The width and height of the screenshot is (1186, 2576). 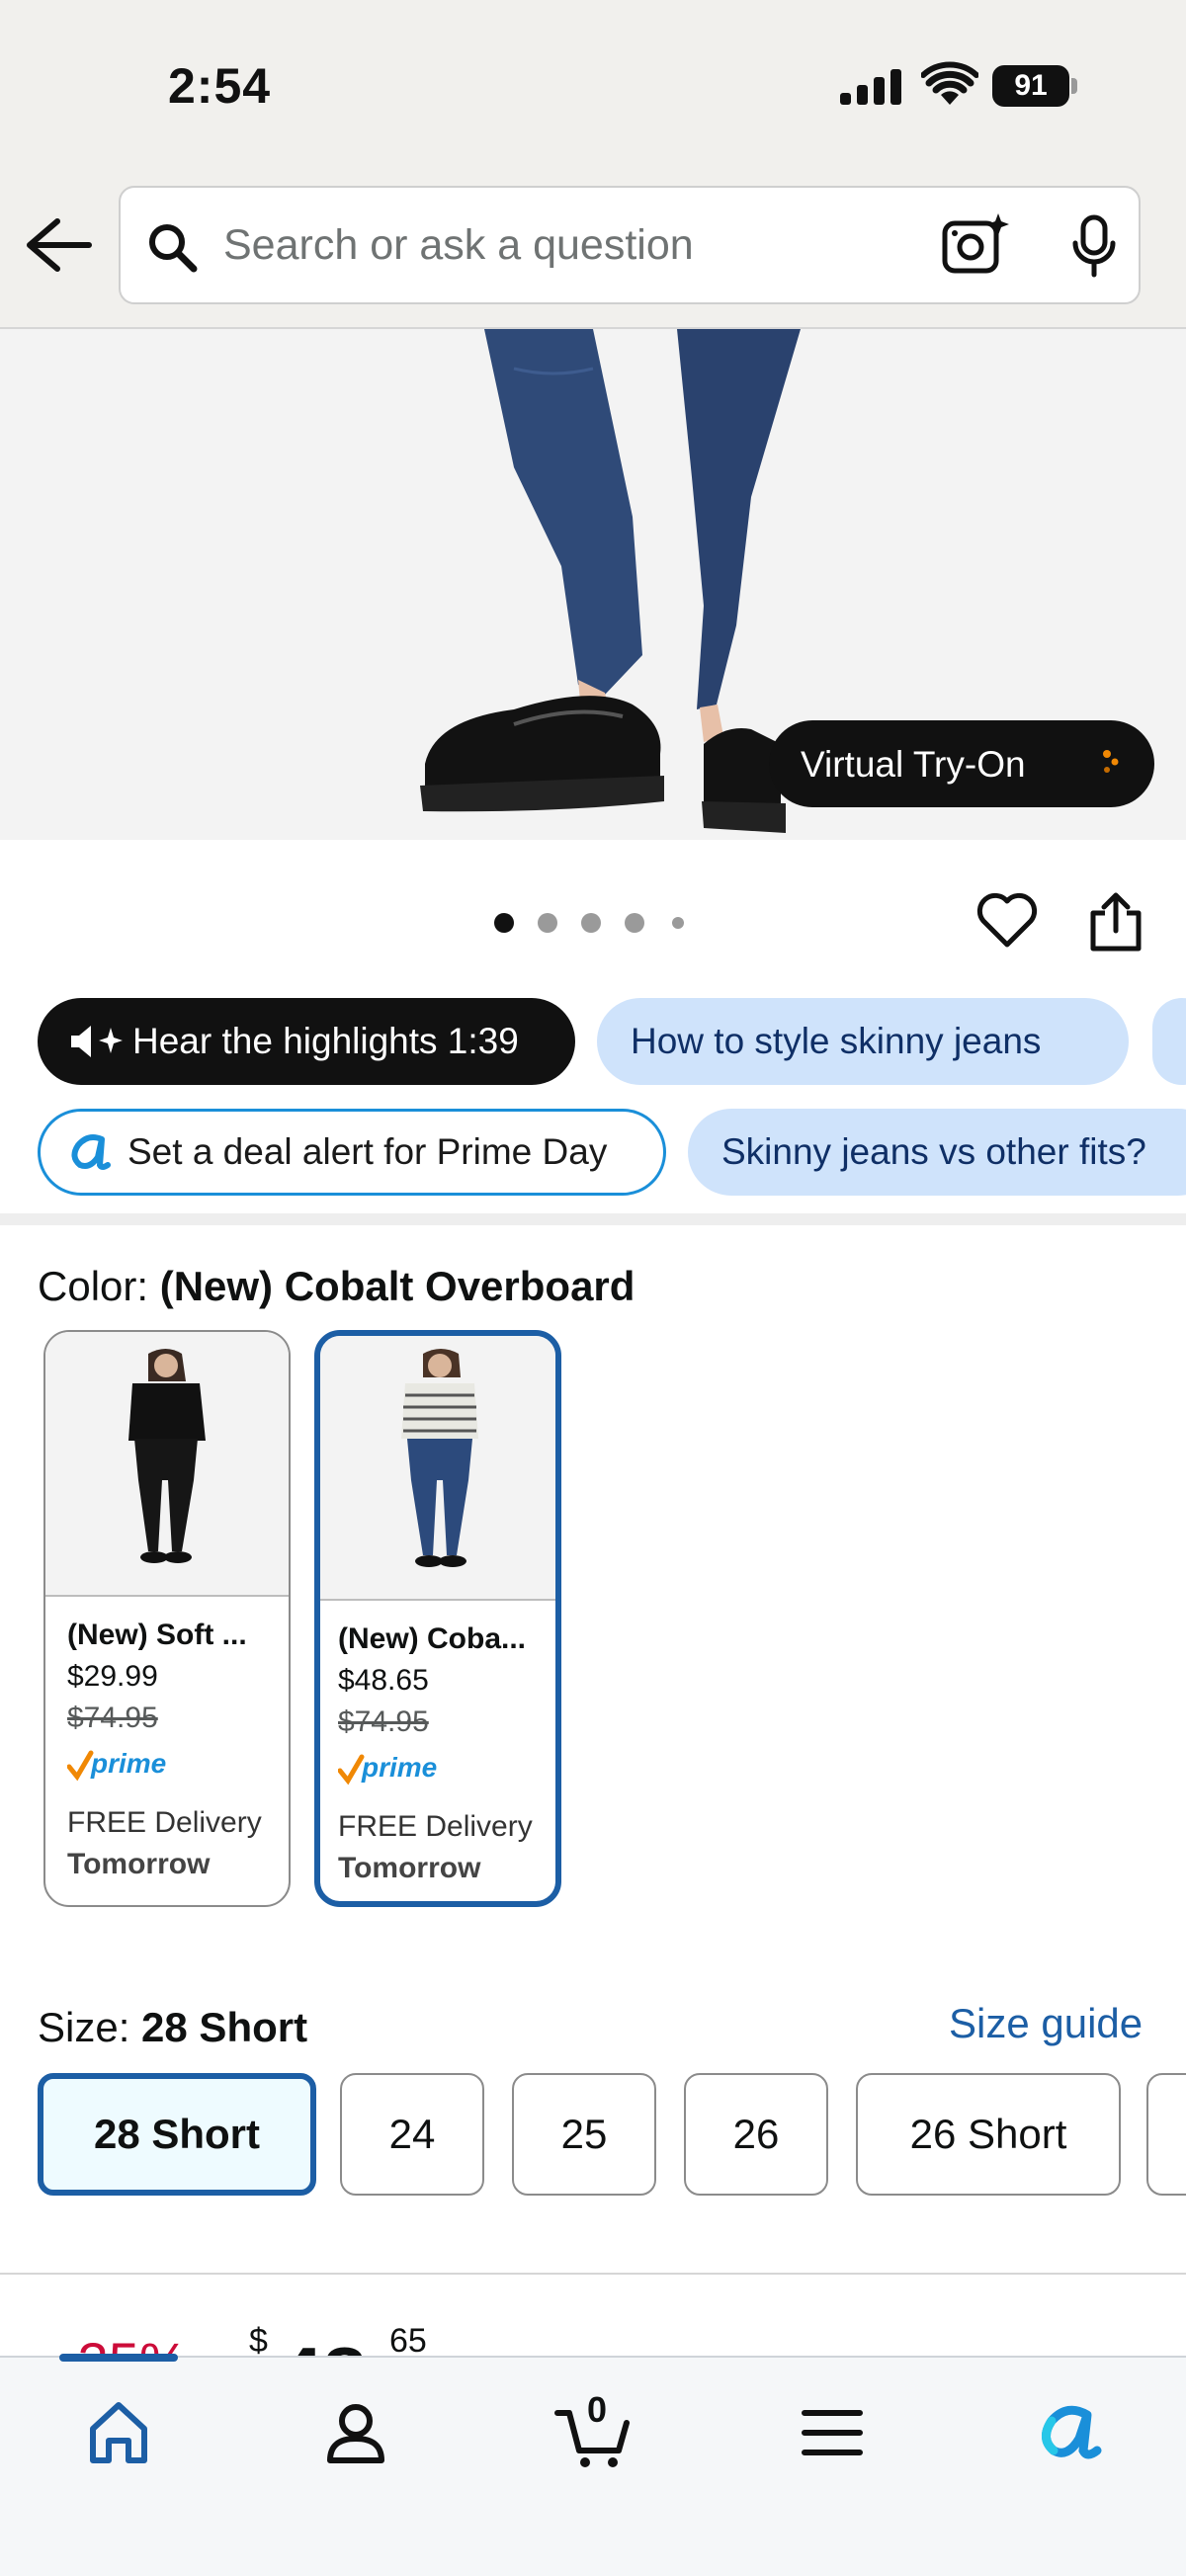 What do you see at coordinates (412, 2134) in the screenshot?
I see `size-option-24: 24` at bounding box center [412, 2134].